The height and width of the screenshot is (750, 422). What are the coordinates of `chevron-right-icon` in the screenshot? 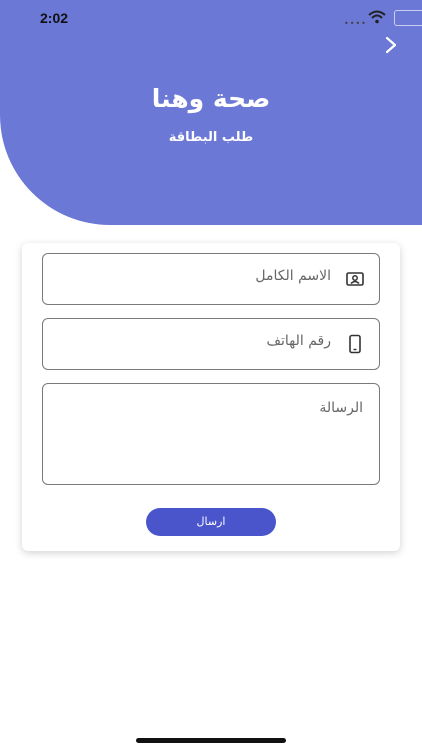 It's located at (391, 45).